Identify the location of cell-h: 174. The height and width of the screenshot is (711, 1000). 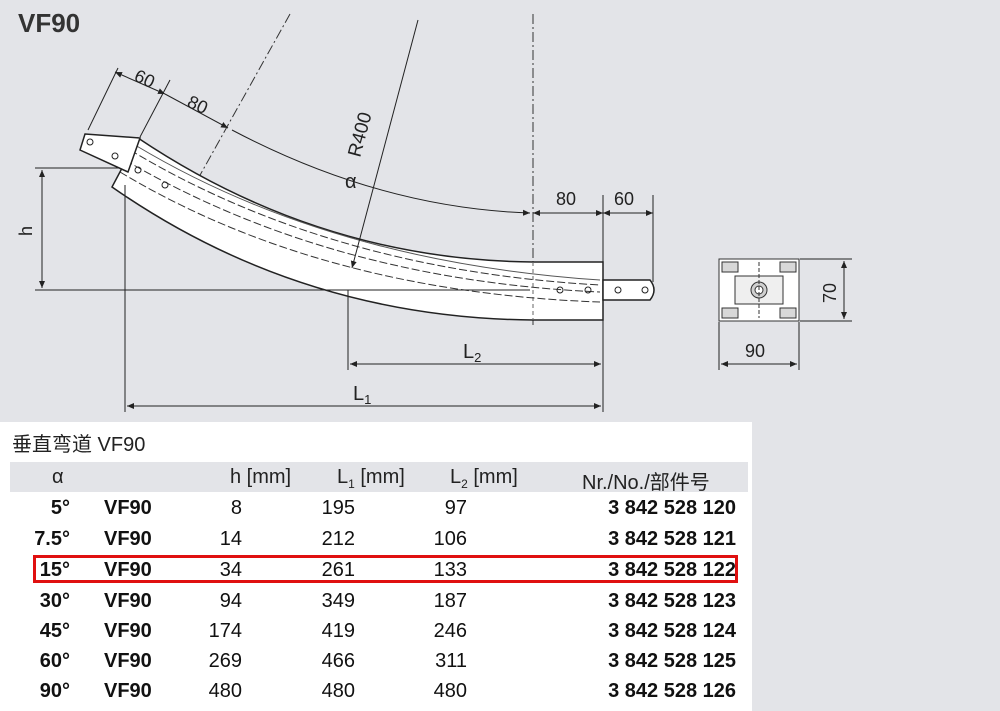
(225, 631).